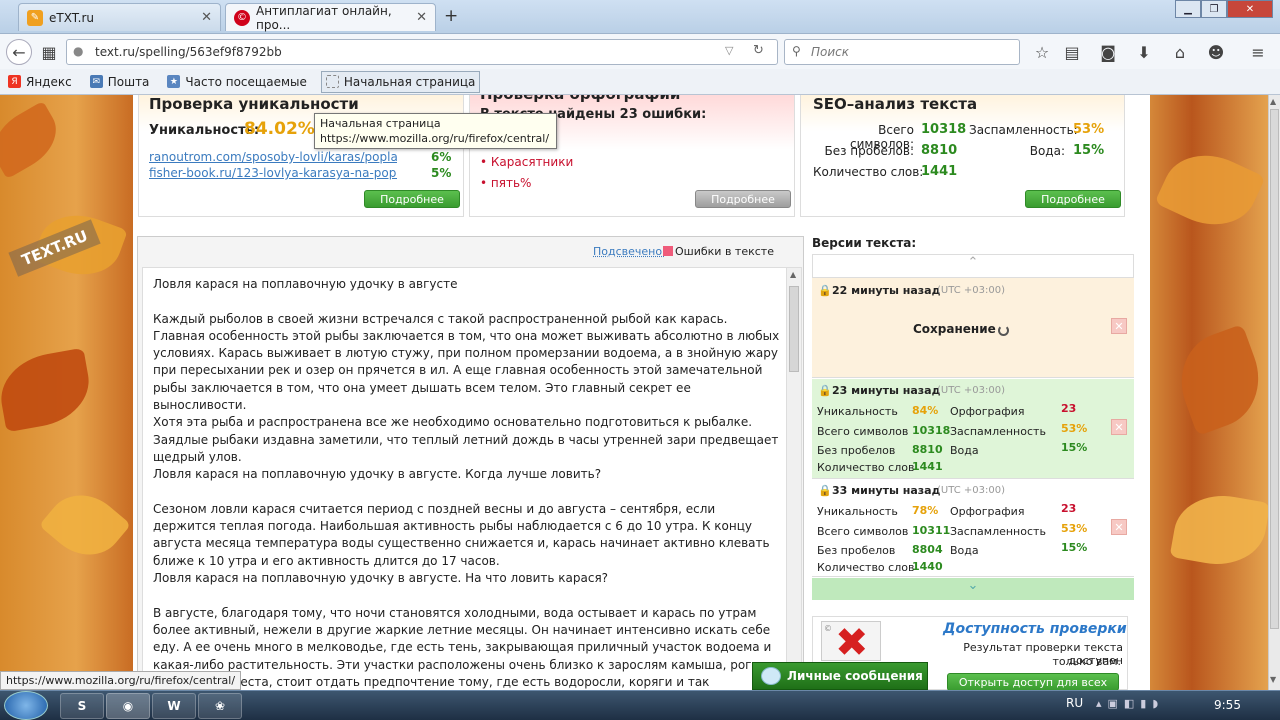 The image size is (1280, 720). I want to click on etxt-favicon: ✎, so click(35, 17).